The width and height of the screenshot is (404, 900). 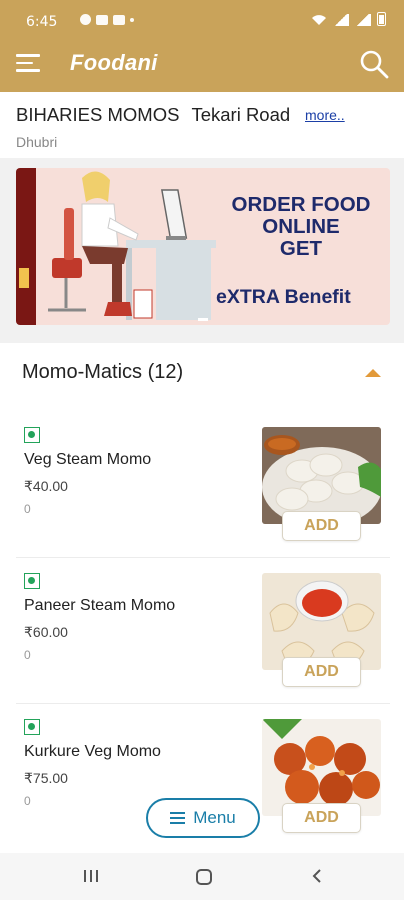 What do you see at coordinates (214, 817) in the screenshot?
I see `menu-button-label: Menu` at bounding box center [214, 817].